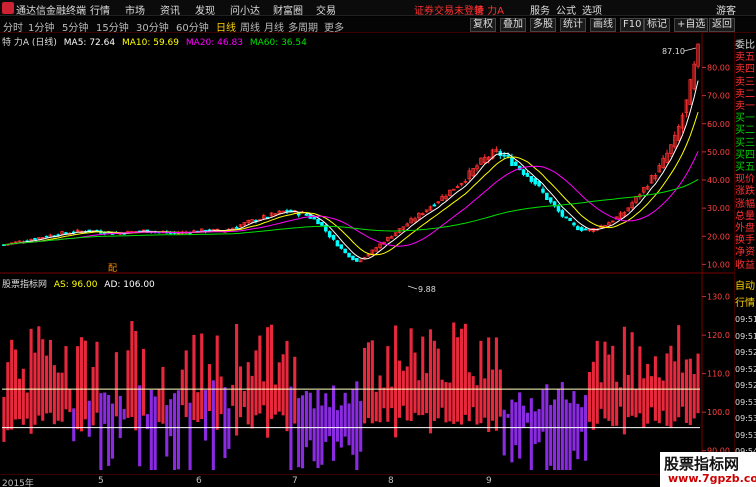  I want to click on indicator-as-label: AS: 96.00, so click(75, 285).